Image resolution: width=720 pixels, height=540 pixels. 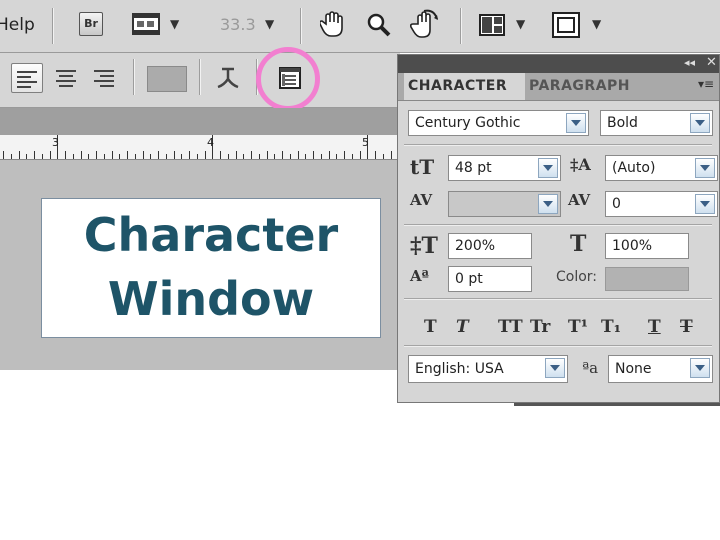 What do you see at coordinates (656, 123) in the screenshot?
I see `font-style-select: Bold` at bounding box center [656, 123].